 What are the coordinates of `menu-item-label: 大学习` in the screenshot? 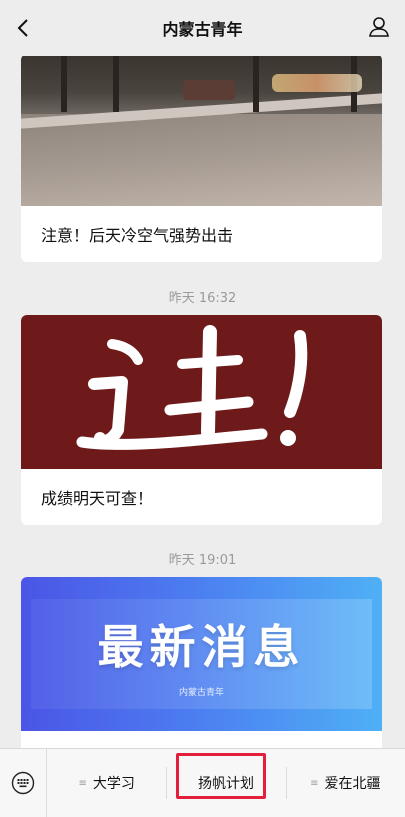 It's located at (113, 784).